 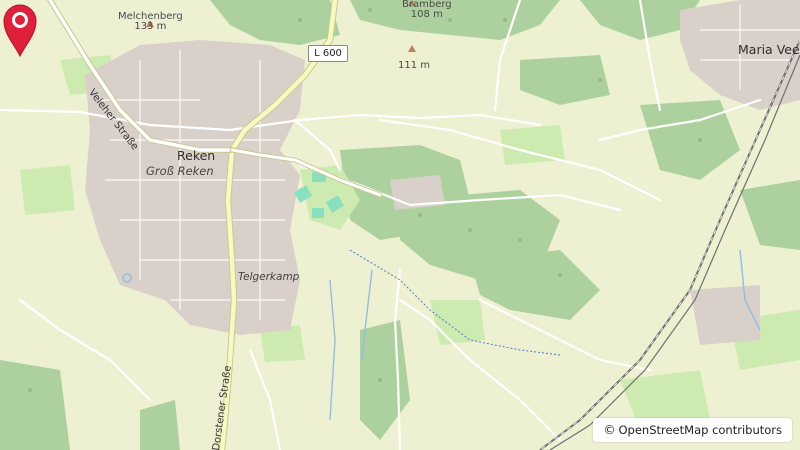 What do you see at coordinates (769, 49) in the screenshot?
I see `place-label-maria-veen: Maria Veen` at bounding box center [769, 49].